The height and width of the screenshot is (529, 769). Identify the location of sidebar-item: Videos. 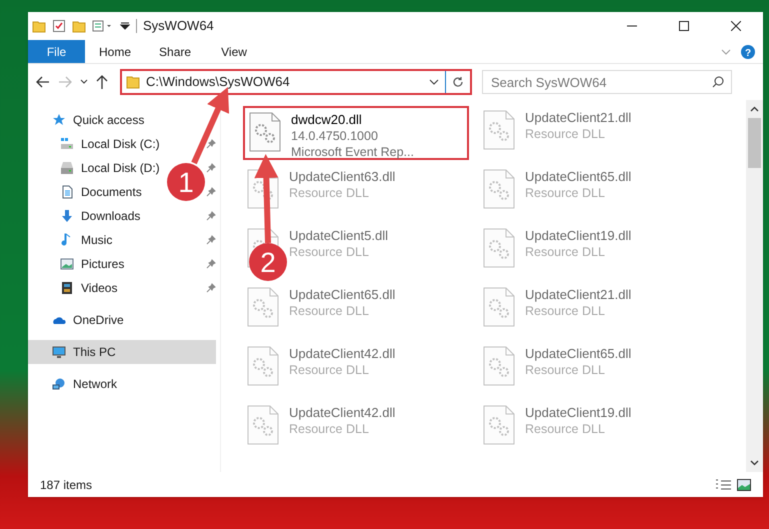
(75, 288).